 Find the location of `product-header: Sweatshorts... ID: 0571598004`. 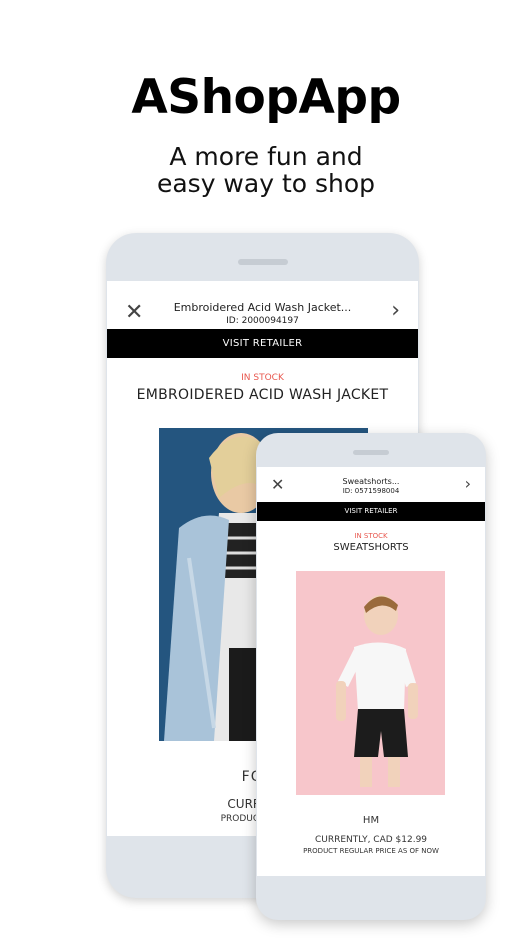

product-header: Sweatshorts... ID: 0571598004 is located at coordinates (371, 486).